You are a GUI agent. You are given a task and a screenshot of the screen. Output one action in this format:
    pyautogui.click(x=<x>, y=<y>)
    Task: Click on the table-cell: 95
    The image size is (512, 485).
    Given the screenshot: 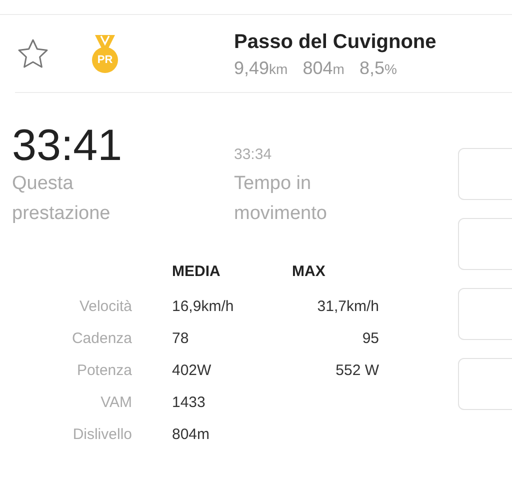 What is the action you would take?
    pyautogui.click(x=370, y=338)
    